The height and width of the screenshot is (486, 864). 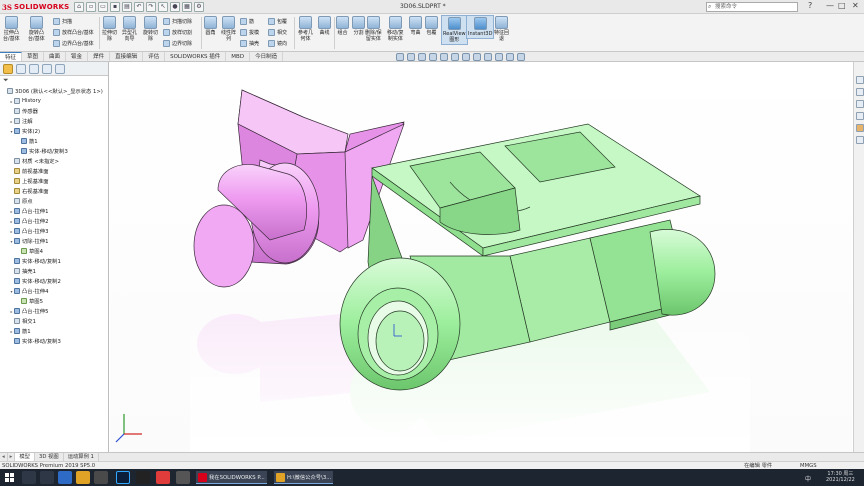 I want to click on maximize-button: □, so click(x=842, y=5).